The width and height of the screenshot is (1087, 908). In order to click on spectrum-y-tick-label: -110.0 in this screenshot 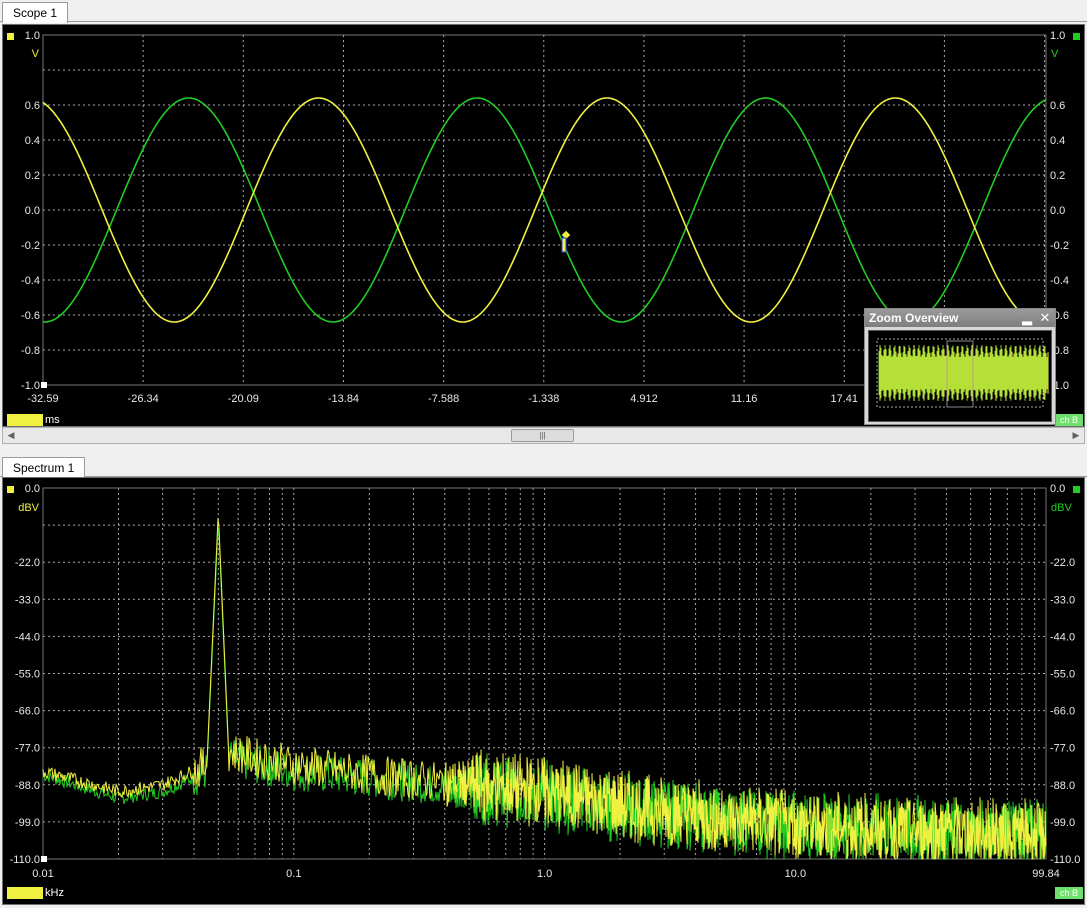, I will do `click(25, 860)`.